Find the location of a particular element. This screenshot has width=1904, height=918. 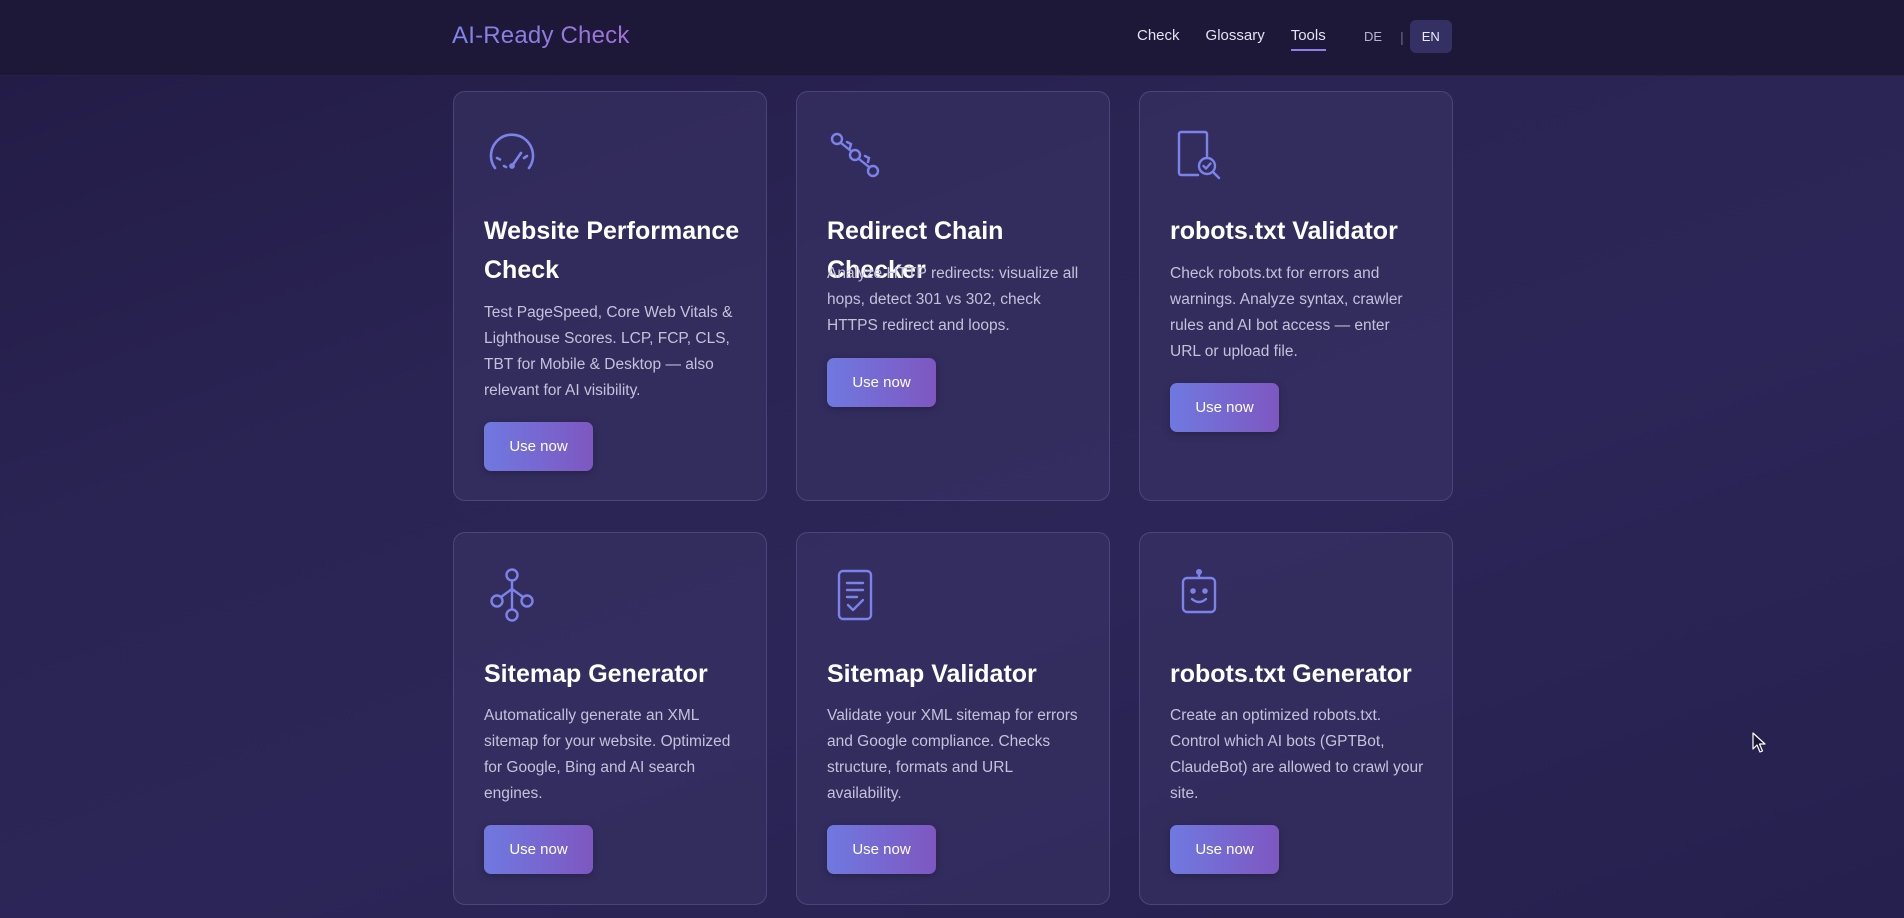

main-nav: Check Glossary Tools is located at coordinates (1244, 39).